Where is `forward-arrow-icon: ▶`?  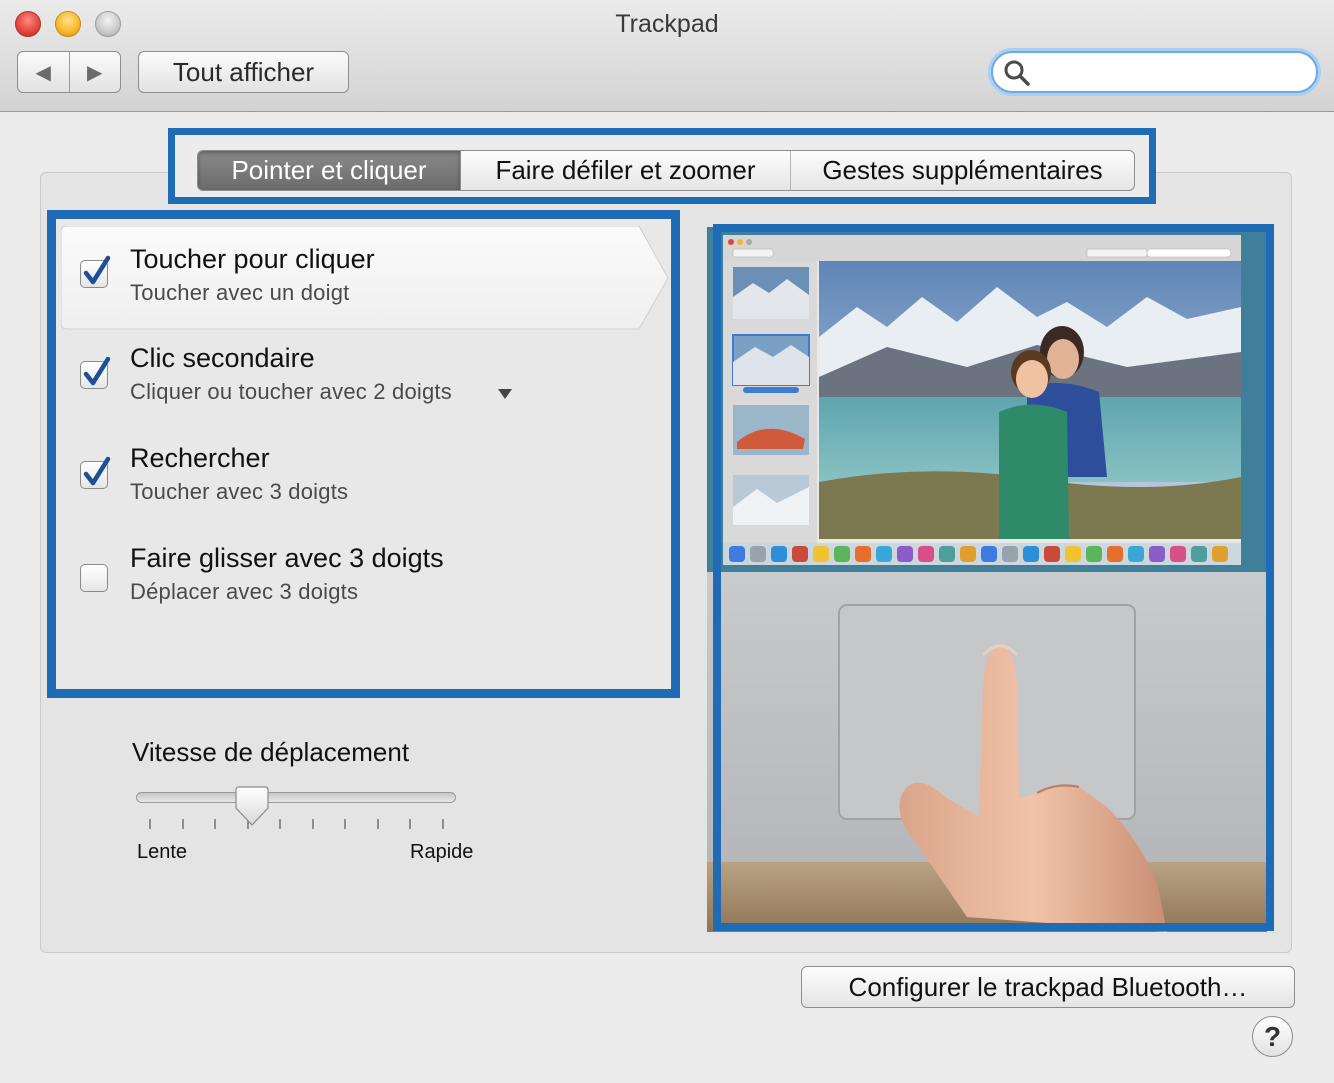
forward-arrow-icon: ▶ is located at coordinates (95, 72).